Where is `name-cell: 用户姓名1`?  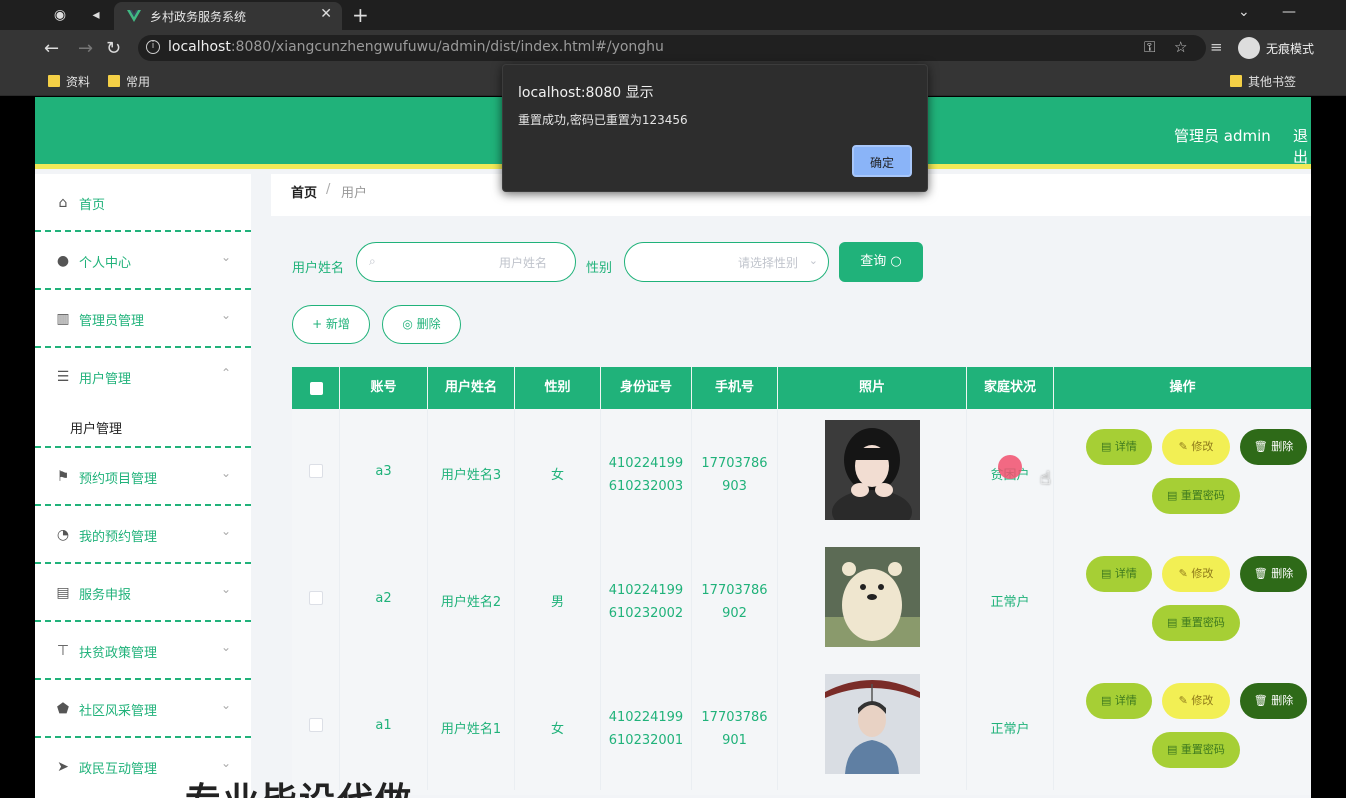 name-cell: 用户姓名1 is located at coordinates (471, 726).